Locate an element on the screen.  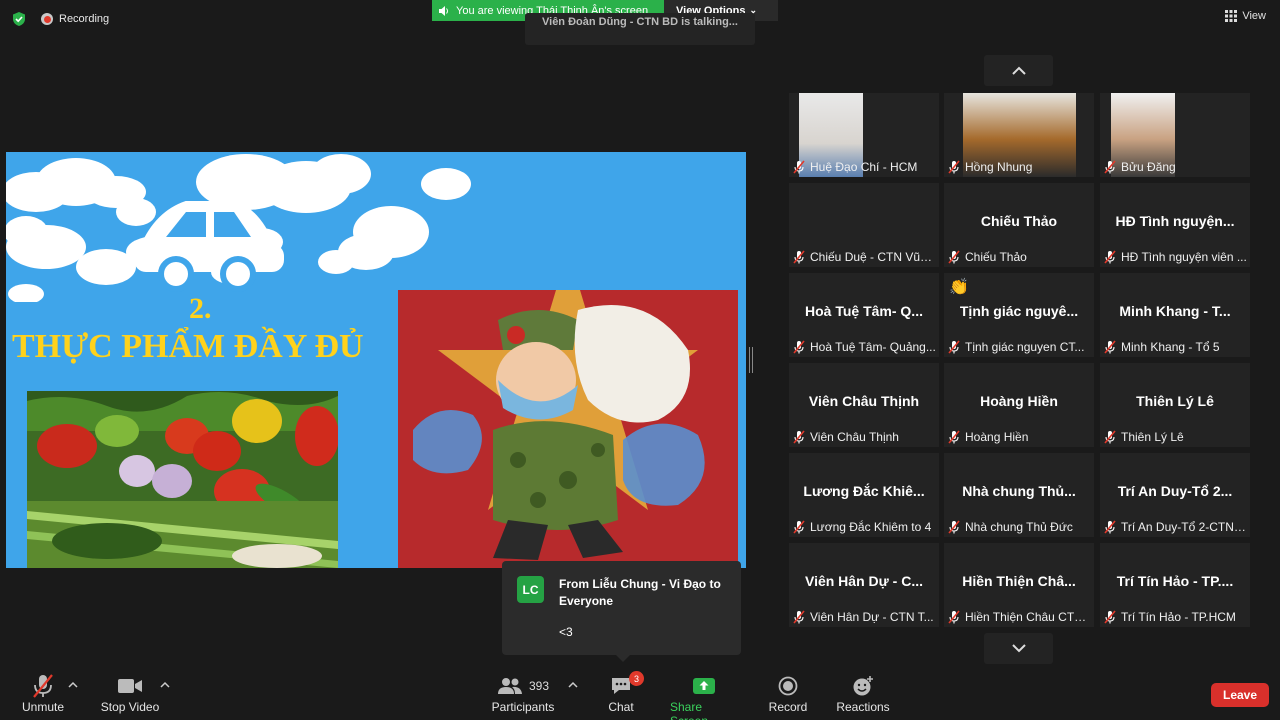
participant-tile: Viên Châu Thịnh Viên Châu Thịnh is located at coordinates (864, 405).